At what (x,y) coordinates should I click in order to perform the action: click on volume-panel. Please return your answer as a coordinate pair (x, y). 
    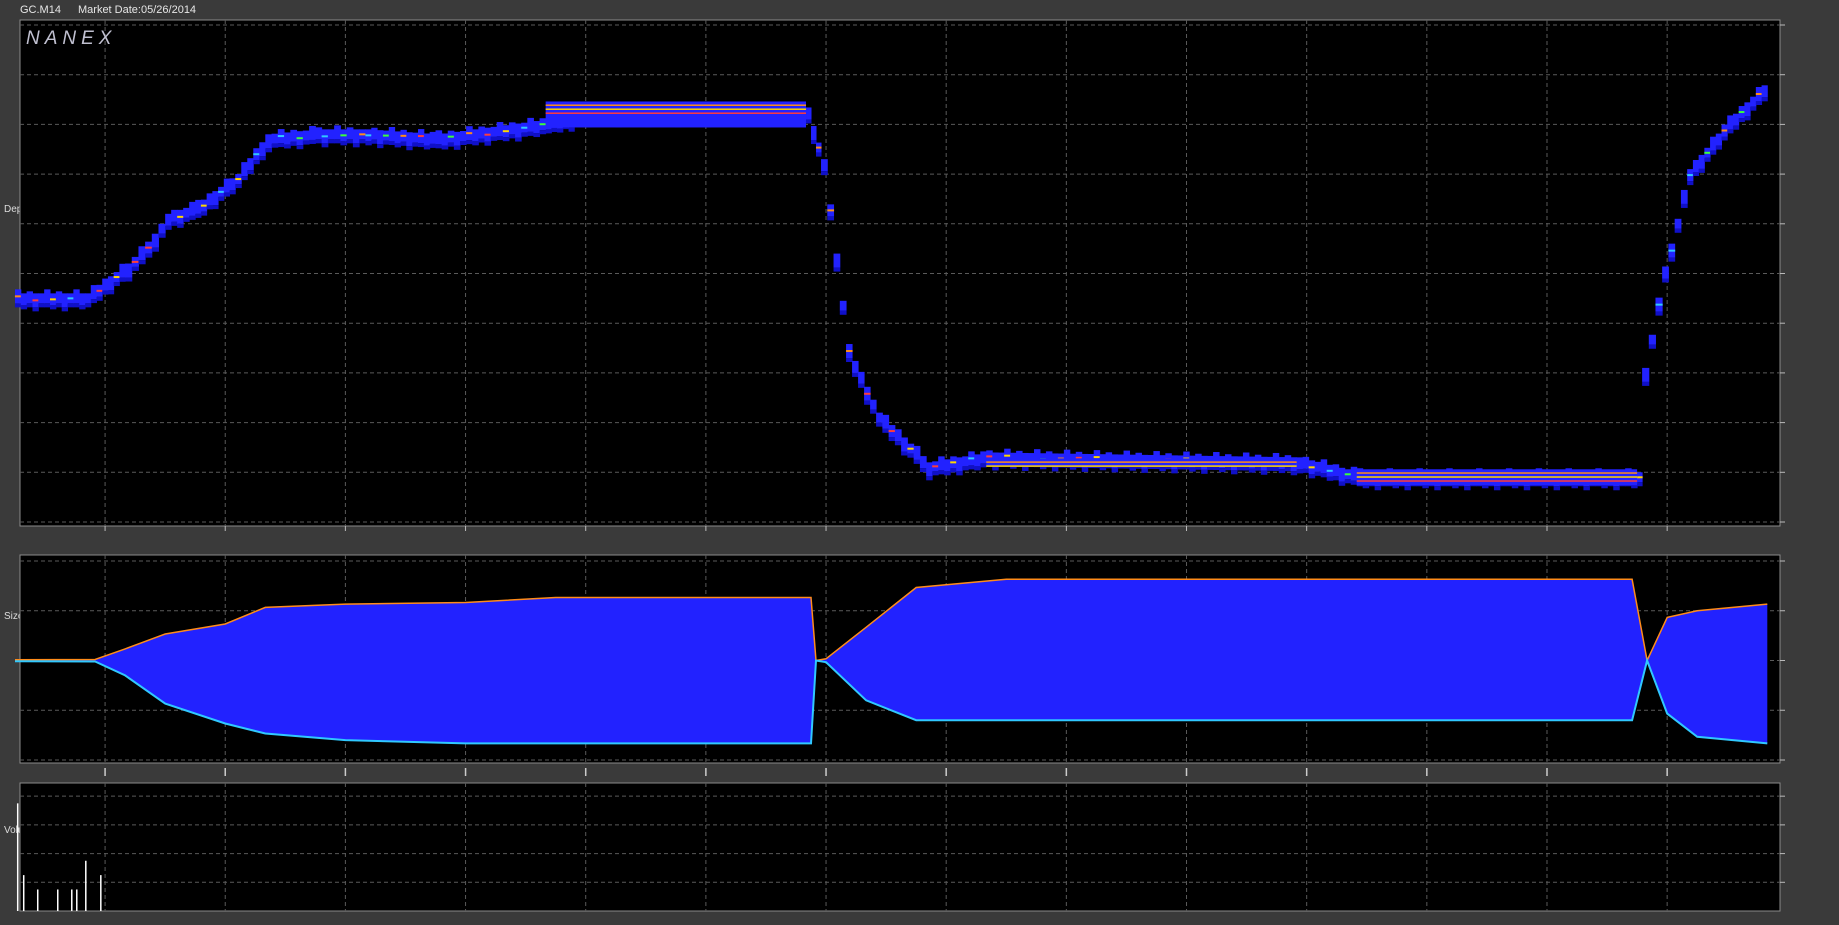
    Looking at the image, I should click on (900, 847).